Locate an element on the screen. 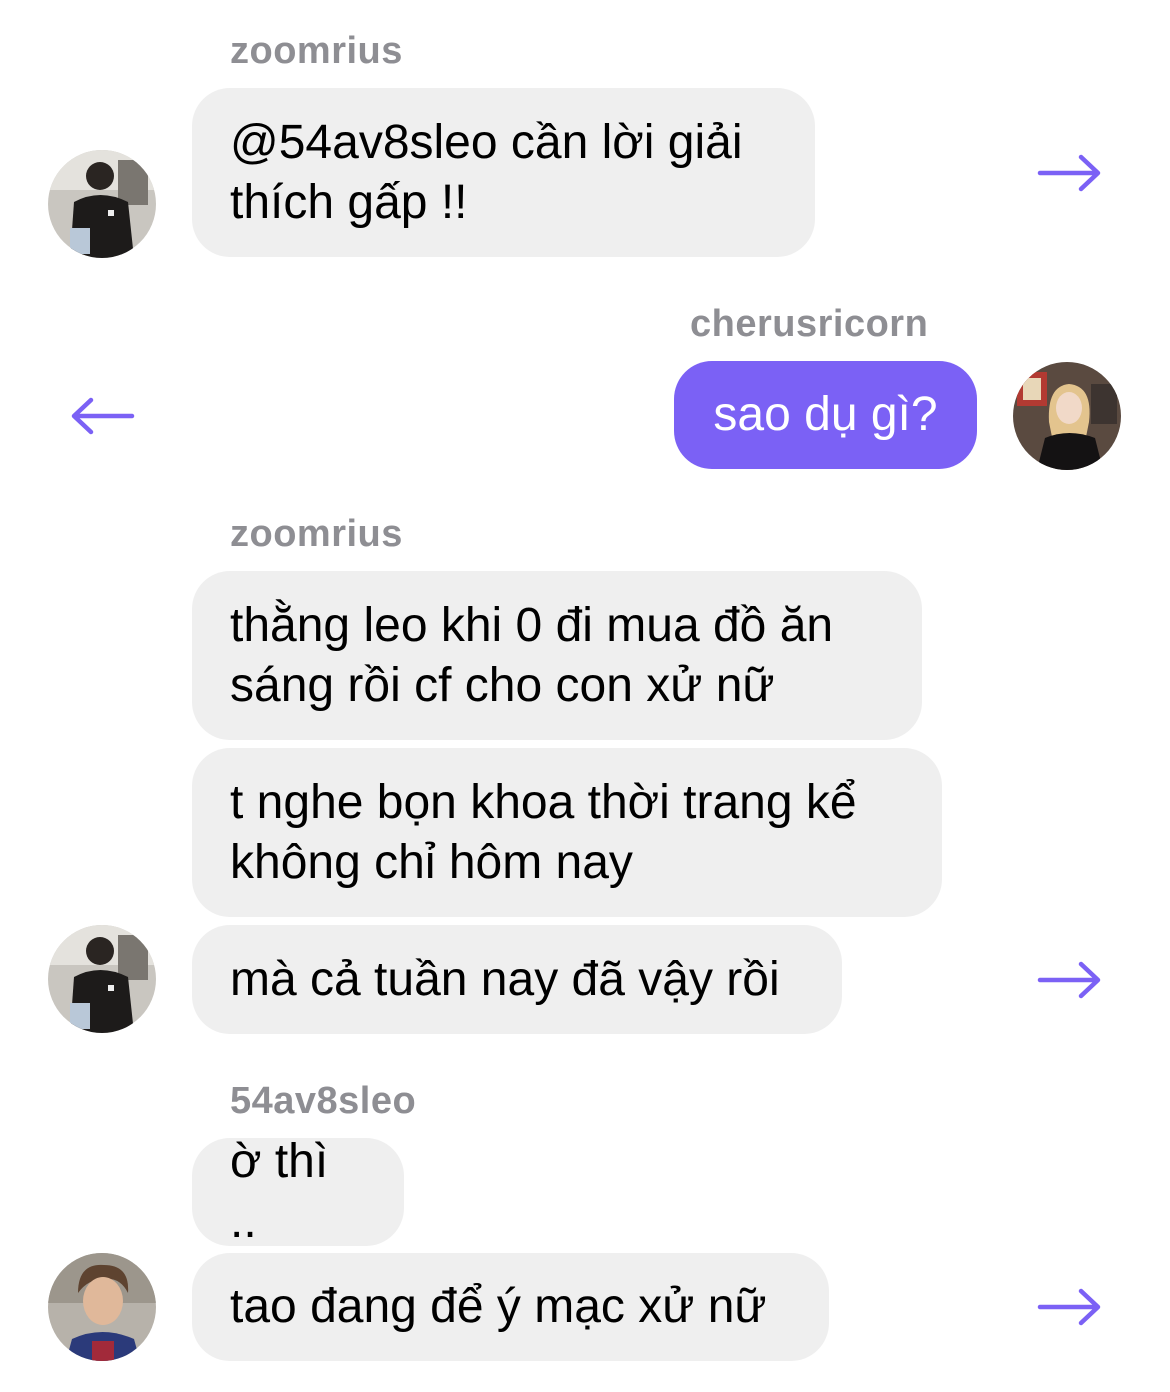 The width and height of the screenshot is (1170, 1392). avatar-54av8sleo is located at coordinates (102, 1307).